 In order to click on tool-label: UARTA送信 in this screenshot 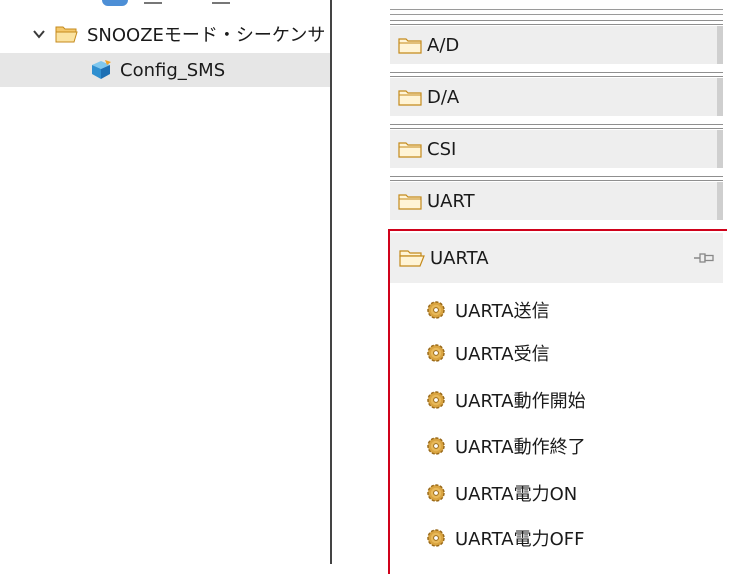, I will do `click(502, 311)`.